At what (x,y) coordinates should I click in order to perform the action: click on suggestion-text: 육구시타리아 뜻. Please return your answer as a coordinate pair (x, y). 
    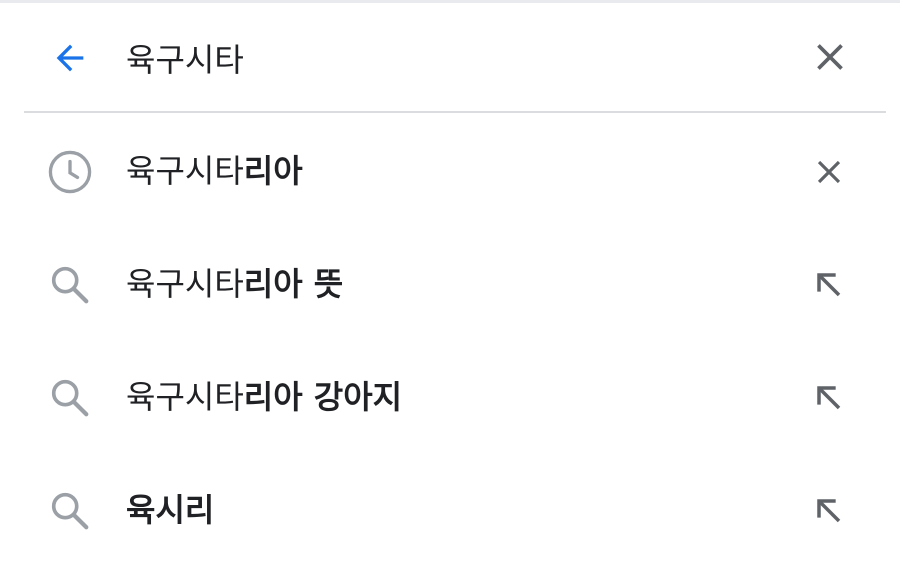
    Looking at the image, I should click on (234, 284).